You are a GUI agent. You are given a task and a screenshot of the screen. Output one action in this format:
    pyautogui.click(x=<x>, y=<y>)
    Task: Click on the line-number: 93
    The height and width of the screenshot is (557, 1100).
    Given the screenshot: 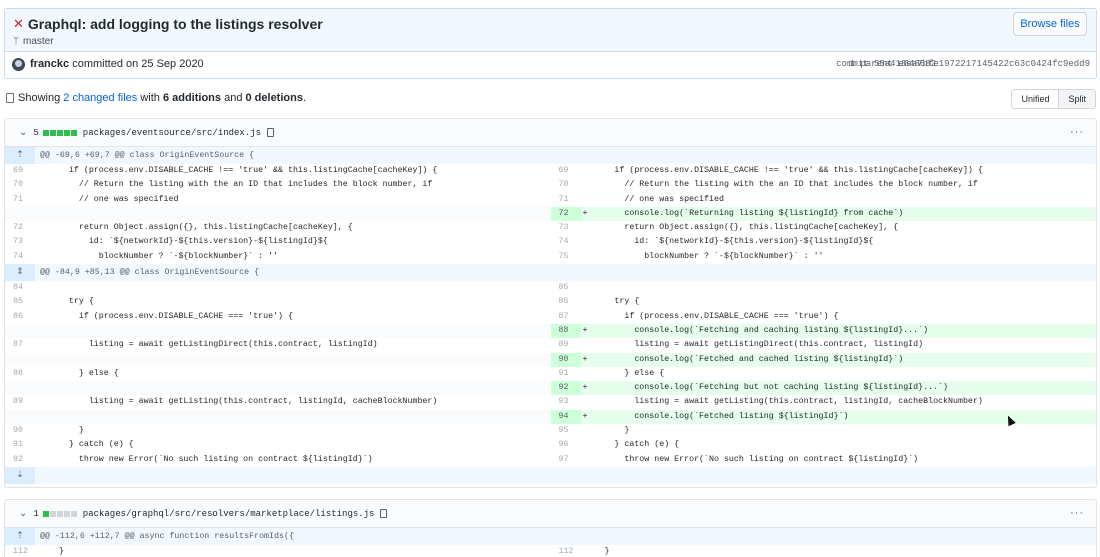 What is the action you would take?
    pyautogui.click(x=566, y=402)
    